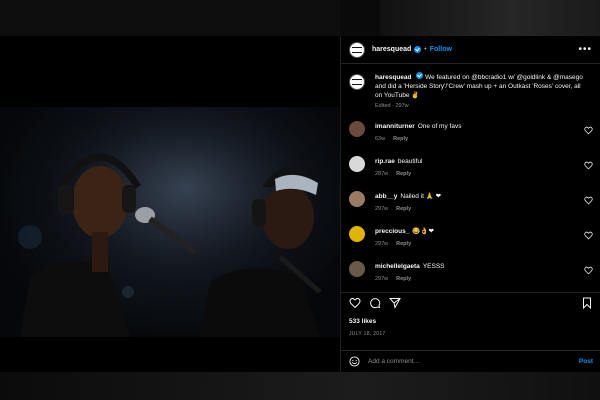  Describe the element at coordinates (586, 361) in the screenshot. I see `post-comment-button: Post` at that location.